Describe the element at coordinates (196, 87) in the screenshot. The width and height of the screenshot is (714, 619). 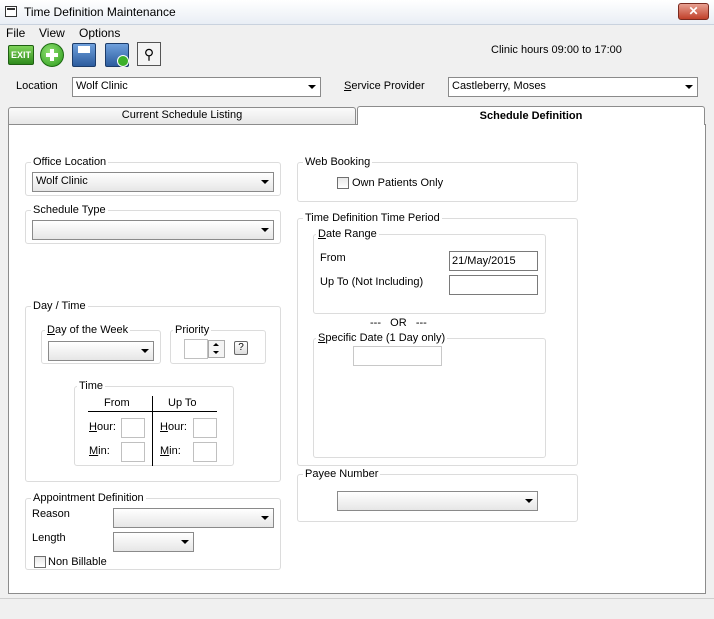
I see `location-select: Wolf Clinic` at that location.